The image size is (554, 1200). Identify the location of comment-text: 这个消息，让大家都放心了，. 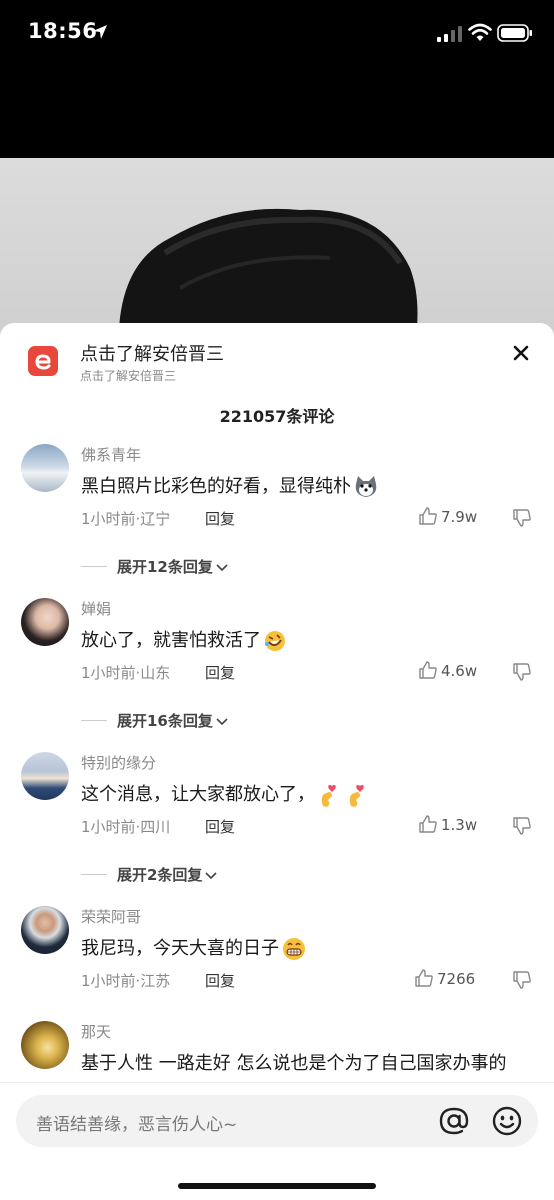
(226, 794).